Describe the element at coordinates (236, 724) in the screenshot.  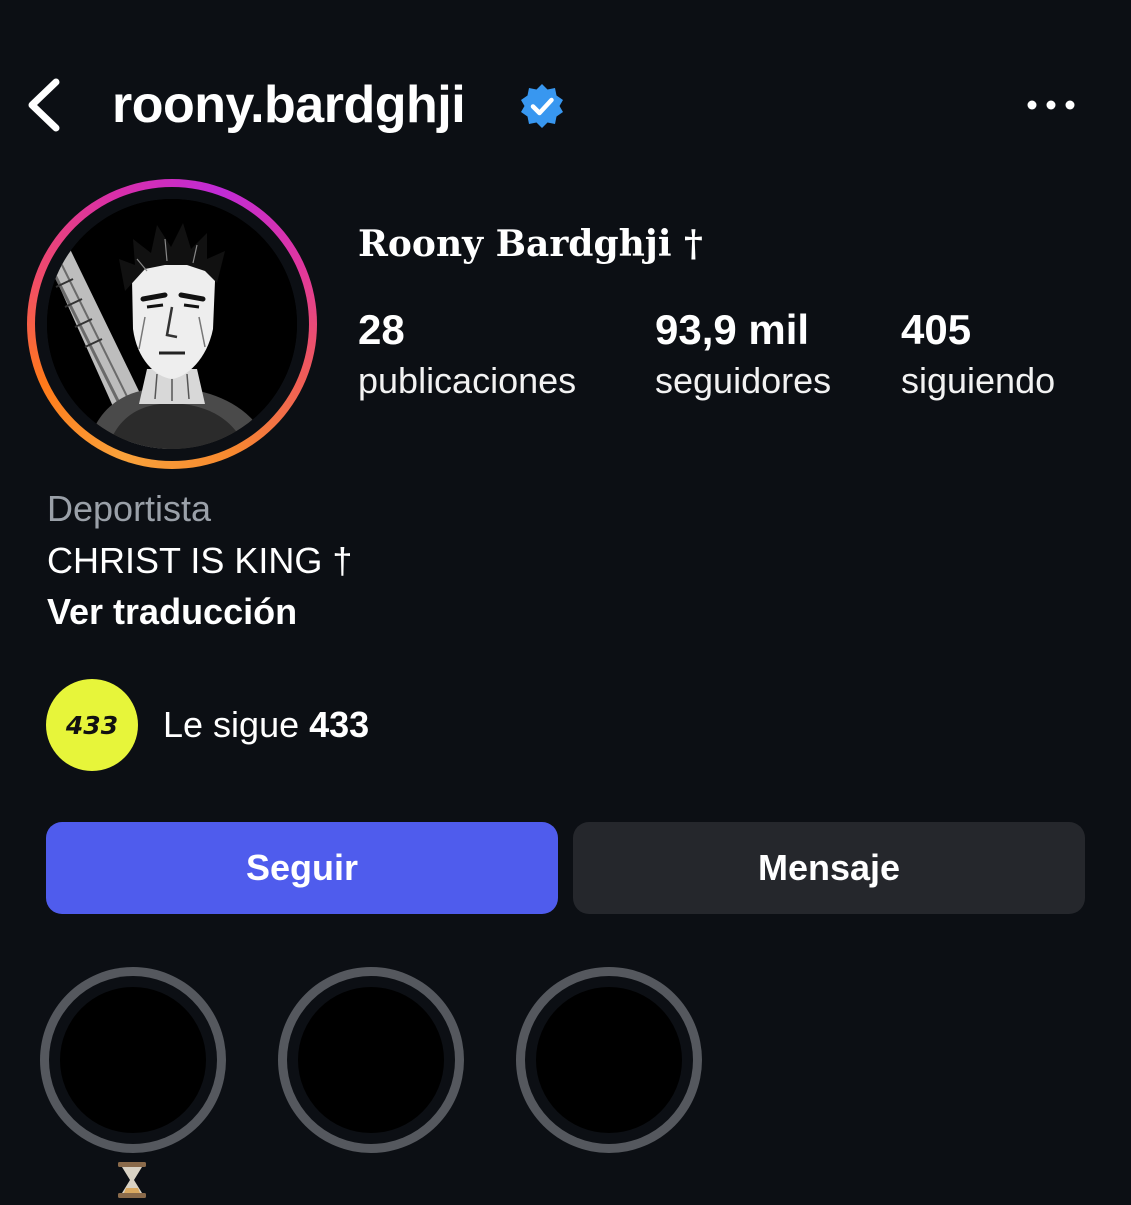
I see `followed-by-prefix: Le sigue` at that location.